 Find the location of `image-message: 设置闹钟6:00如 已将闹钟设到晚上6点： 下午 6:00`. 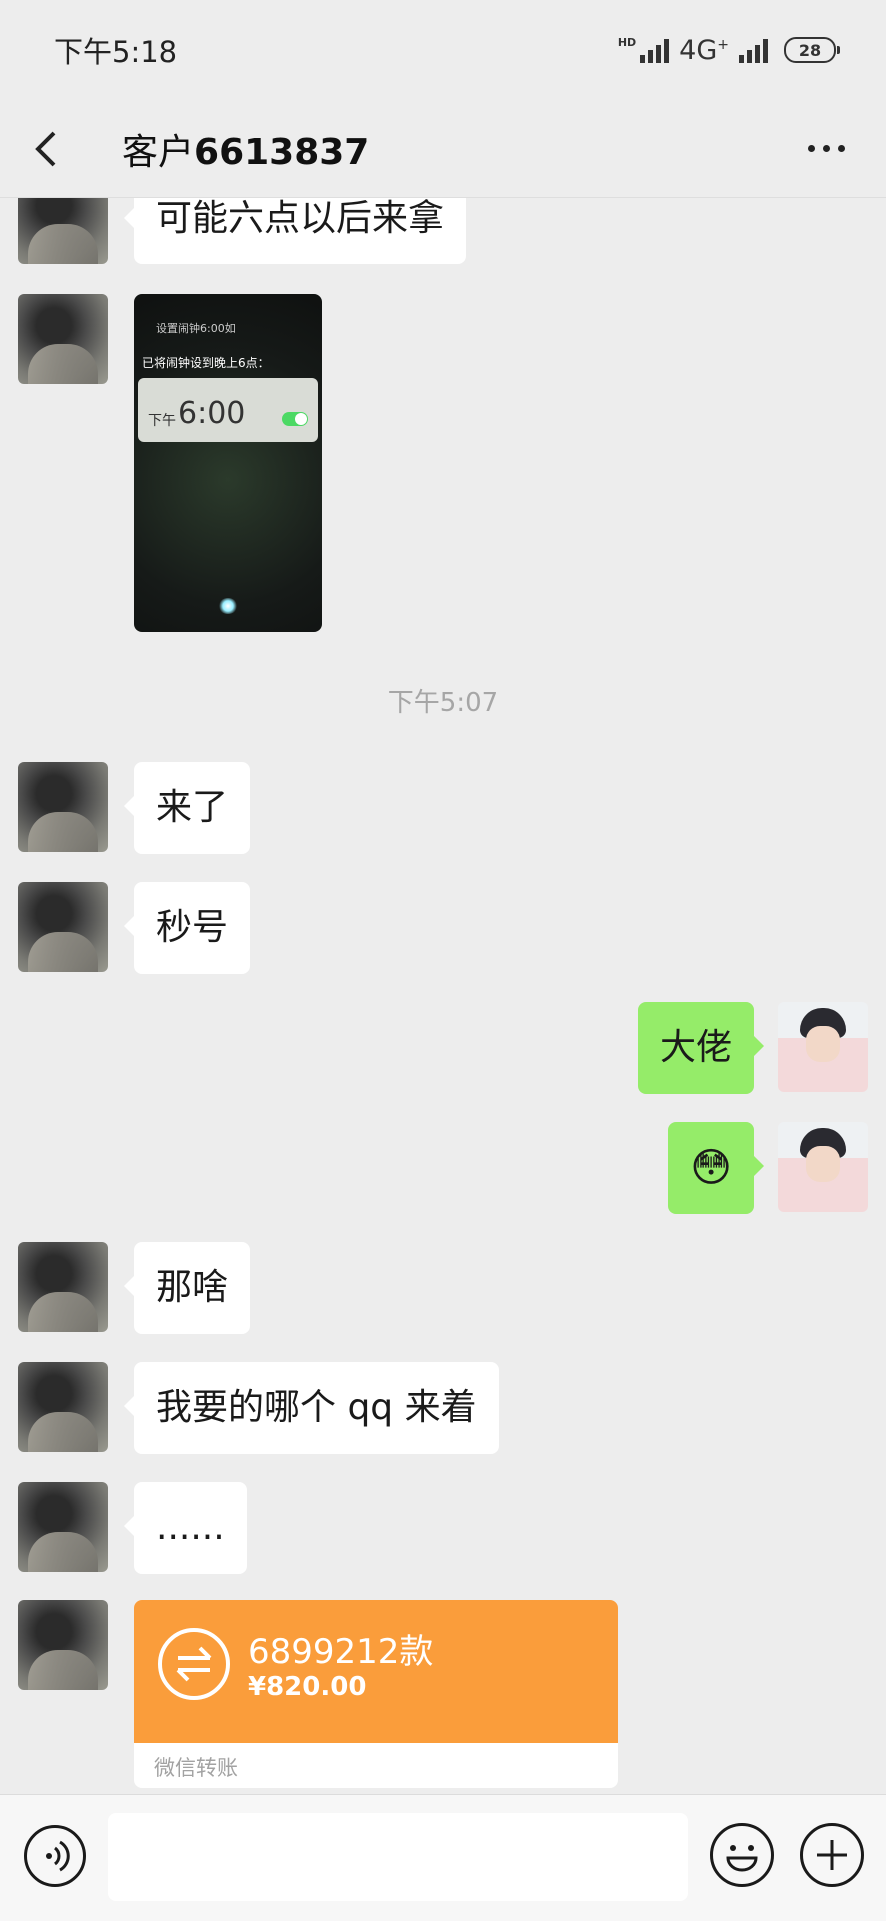

image-message: 设置闹钟6:00如 已将闹钟设到晚上6点： 下午 6:00 is located at coordinates (228, 463).